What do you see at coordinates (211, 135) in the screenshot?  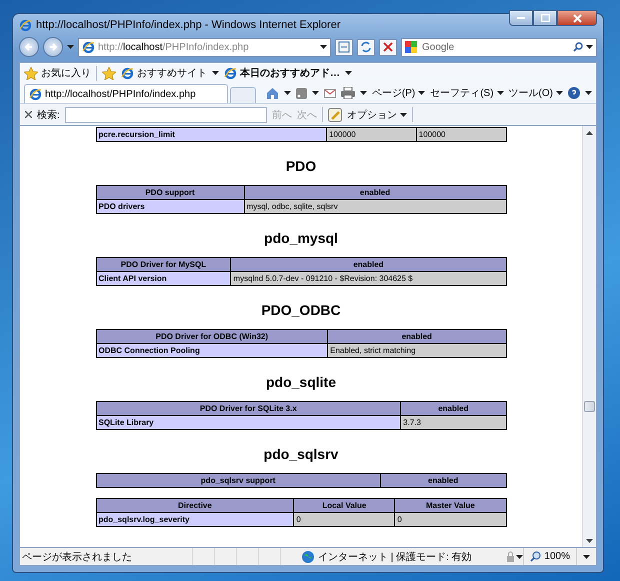 I see `row-label-cell: pcre.recursion_limit` at bounding box center [211, 135].